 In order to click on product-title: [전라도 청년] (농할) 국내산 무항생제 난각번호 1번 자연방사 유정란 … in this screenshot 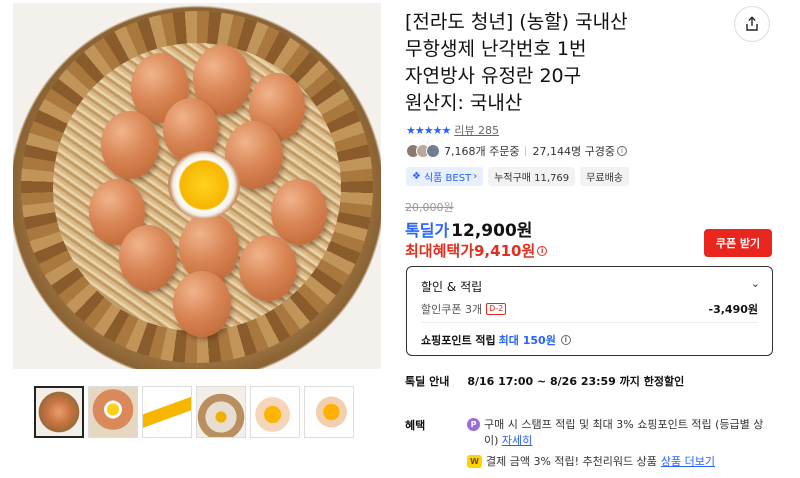, I will do `click(550, 63)`.